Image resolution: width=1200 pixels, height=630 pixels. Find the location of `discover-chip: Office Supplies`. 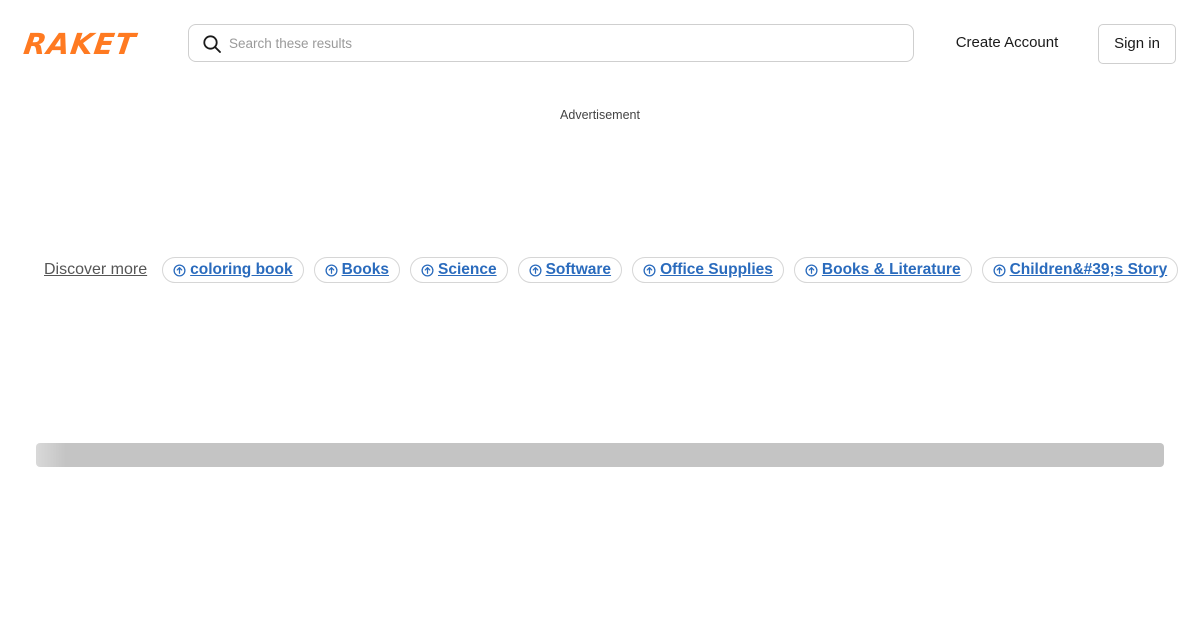

discover-chip: Office Supplies is located at coordinates (708, 270).